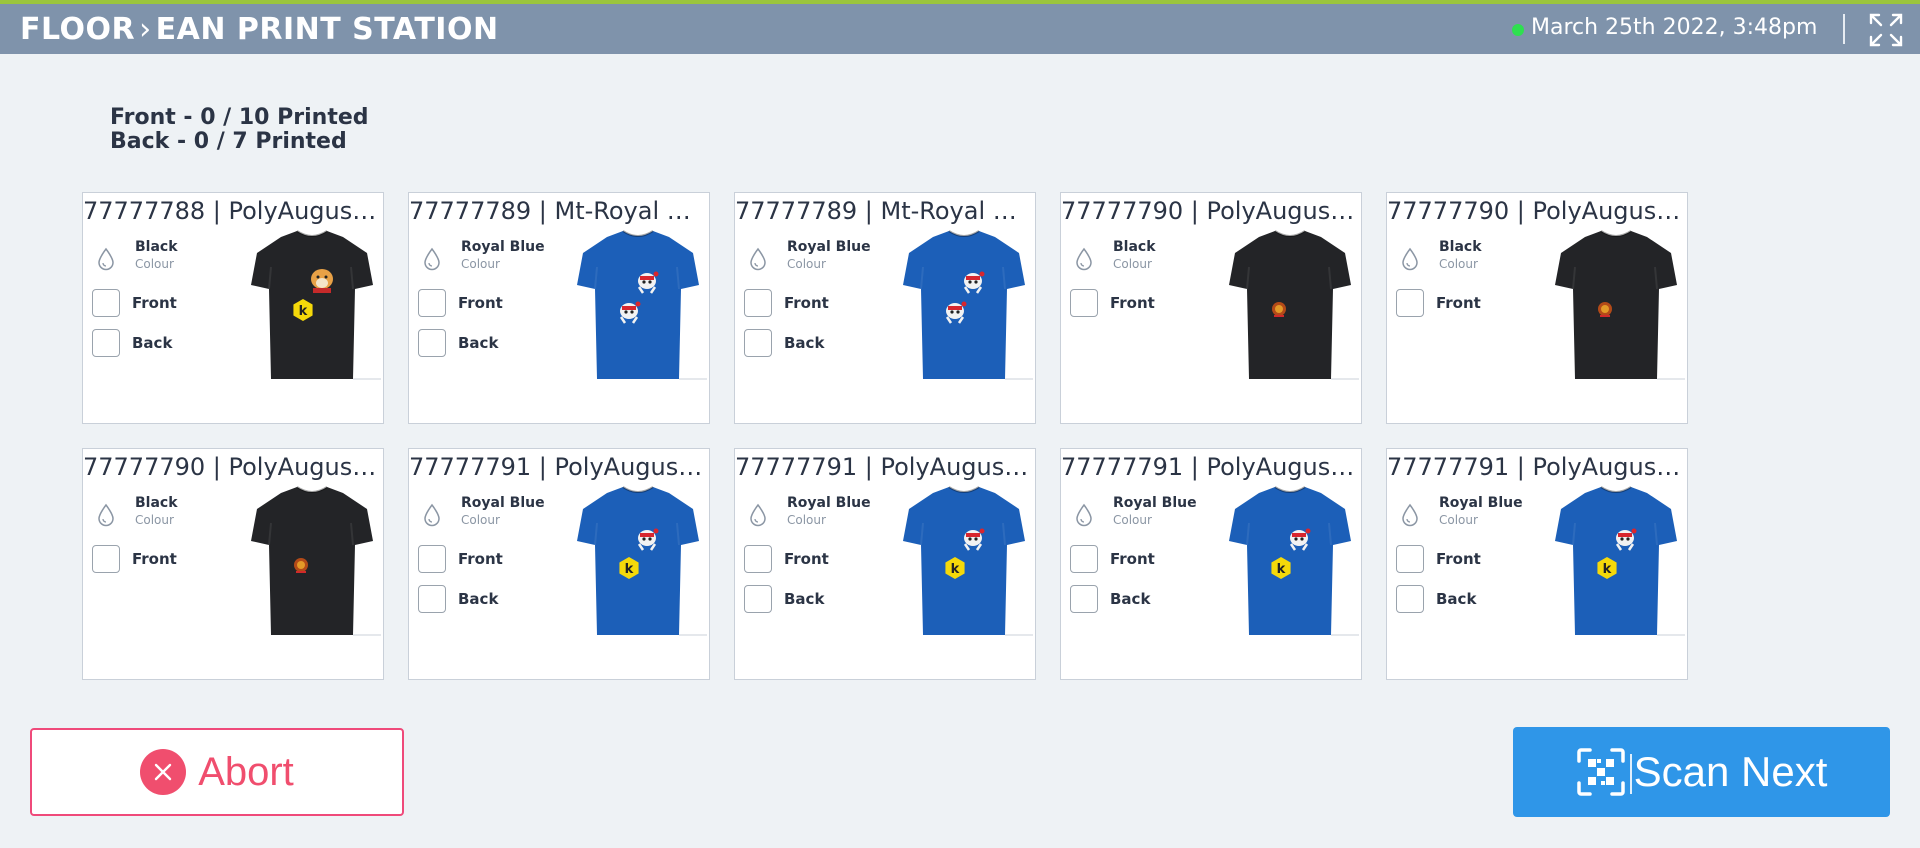  Describe the element at coordinates (1600, 772) in the screenshot. I see `qr-scan-icon` at that location.